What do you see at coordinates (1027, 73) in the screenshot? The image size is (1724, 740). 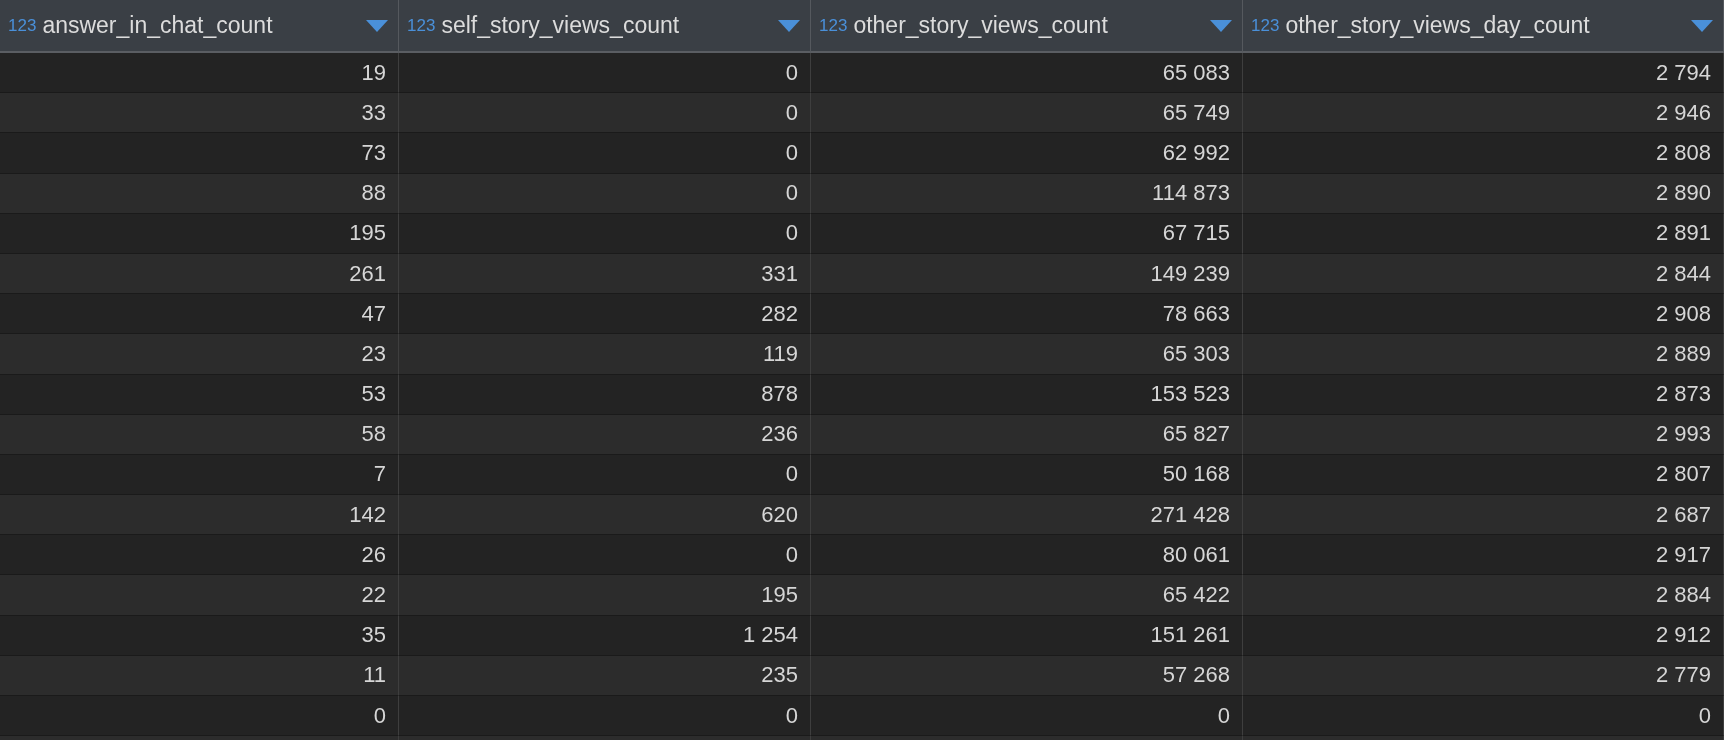 I see `table-cell: 65 083` at bounding box center [1027, 73].